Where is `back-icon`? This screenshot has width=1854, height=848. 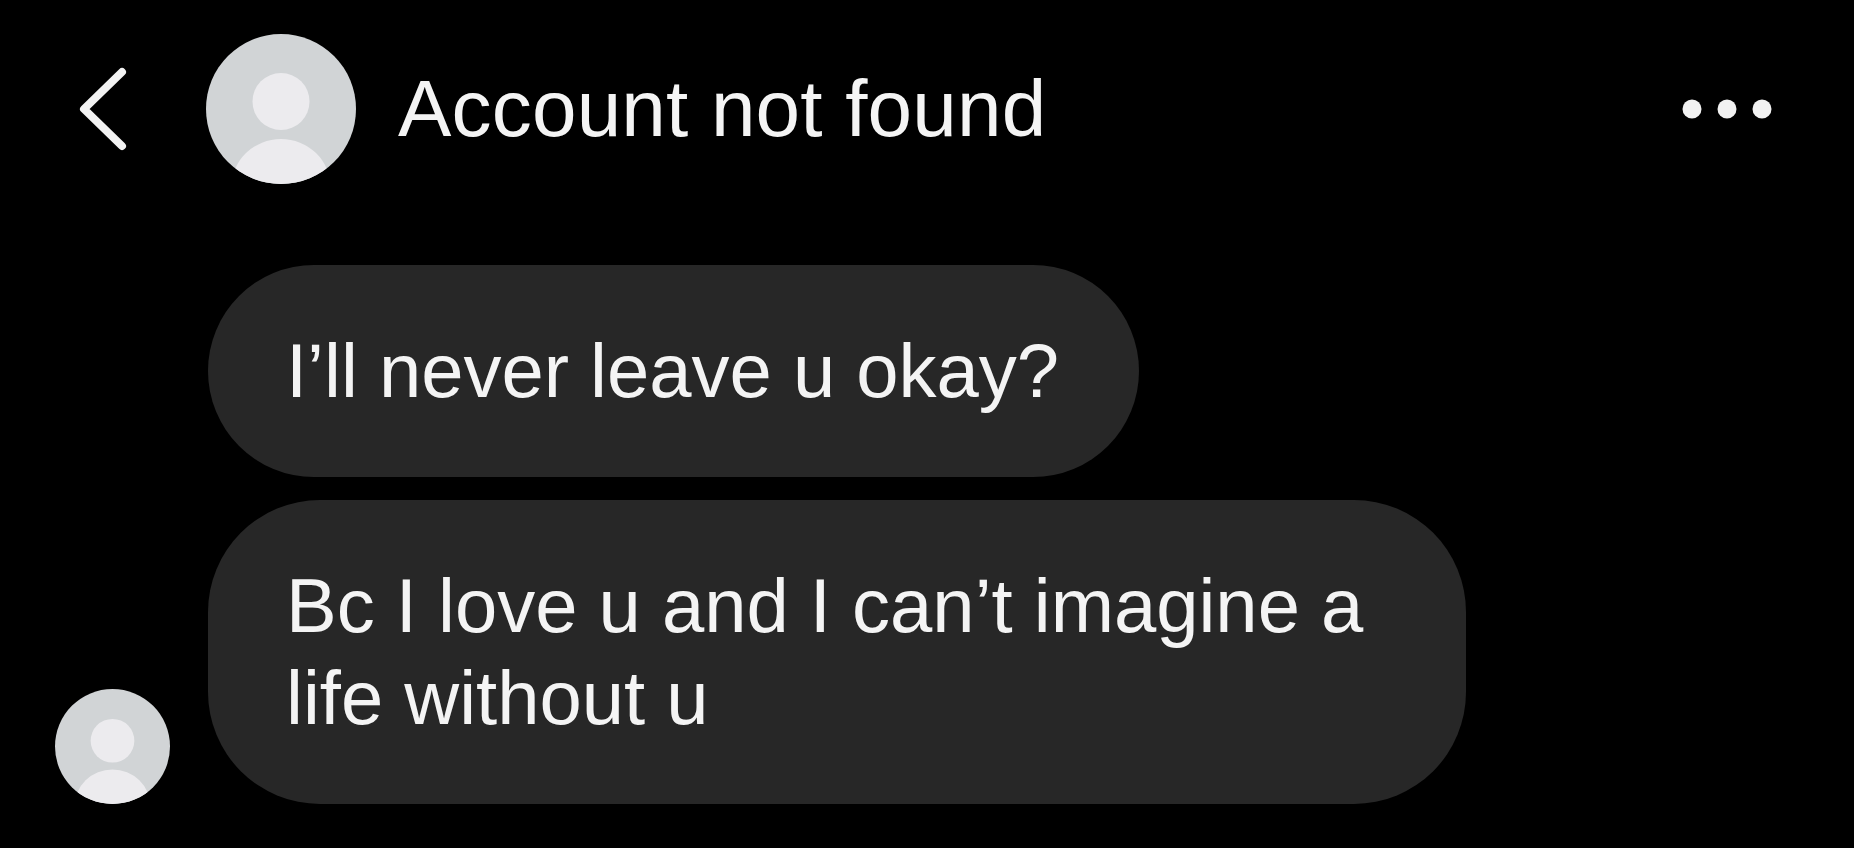 back-icon is located at coordinates (102, 109).